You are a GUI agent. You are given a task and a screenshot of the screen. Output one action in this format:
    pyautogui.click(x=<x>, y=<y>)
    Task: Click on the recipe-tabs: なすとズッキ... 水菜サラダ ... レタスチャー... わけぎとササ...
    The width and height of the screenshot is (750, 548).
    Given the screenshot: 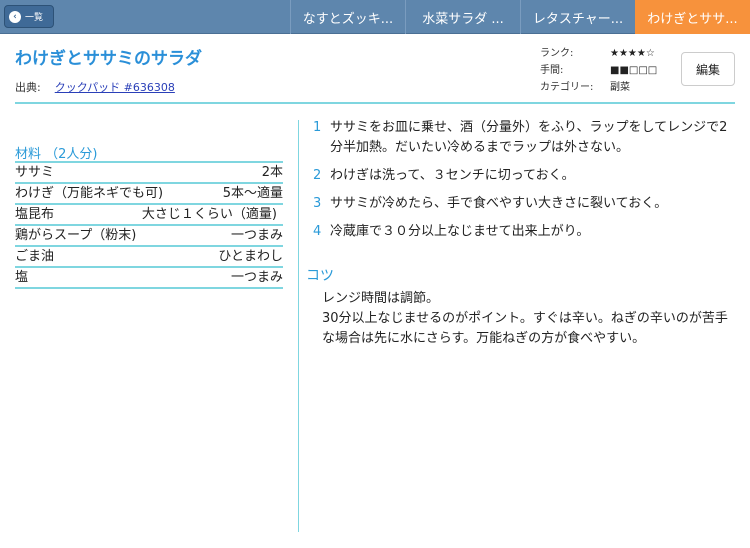 What is the action you would take?
    pyautogui.click(x=520, y=17)
    